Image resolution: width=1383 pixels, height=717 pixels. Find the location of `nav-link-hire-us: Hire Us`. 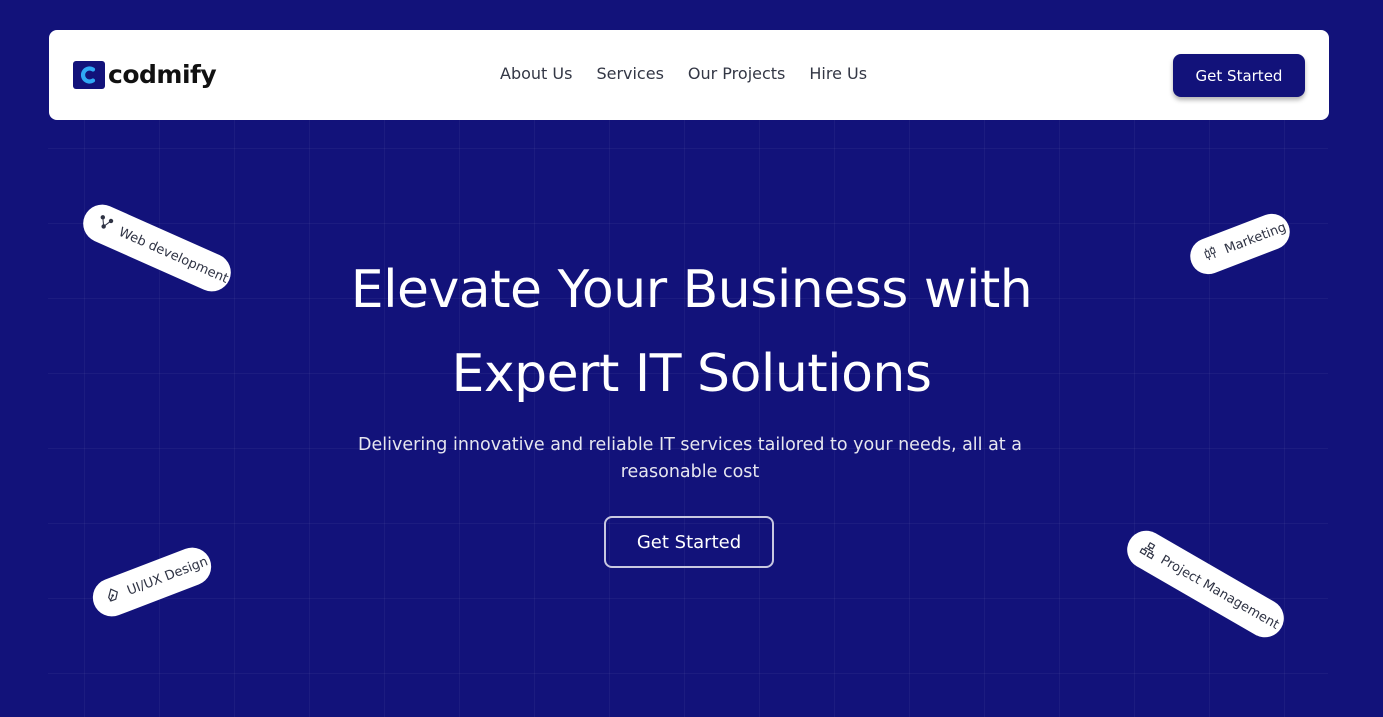

nav-link-hire-us: Hire Us is located at coordinates (838, 73).